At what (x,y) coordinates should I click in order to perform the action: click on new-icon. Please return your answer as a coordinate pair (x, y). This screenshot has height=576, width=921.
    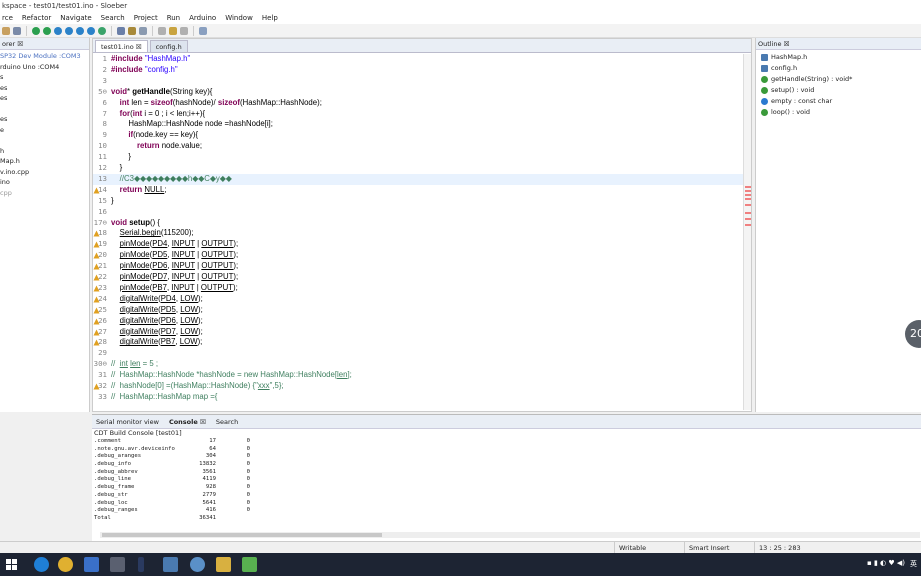
    Looking at the image, I should click on (6, 30).